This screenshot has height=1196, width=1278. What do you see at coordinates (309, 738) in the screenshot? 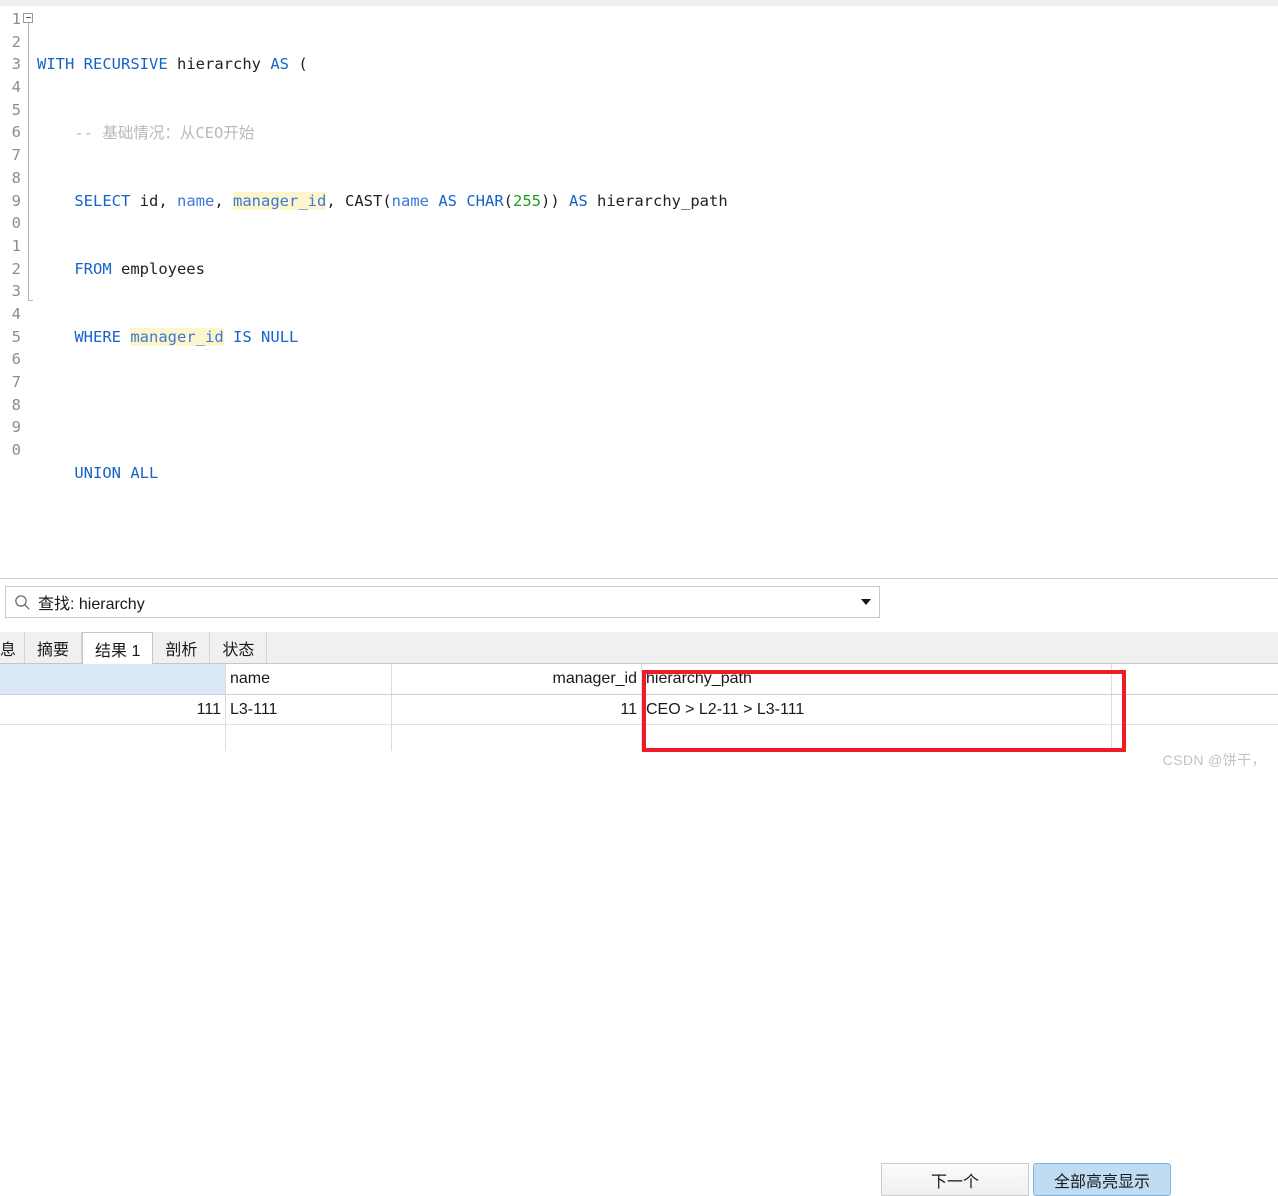
I see `cell-empty-name` at bounding box center [309, 738].